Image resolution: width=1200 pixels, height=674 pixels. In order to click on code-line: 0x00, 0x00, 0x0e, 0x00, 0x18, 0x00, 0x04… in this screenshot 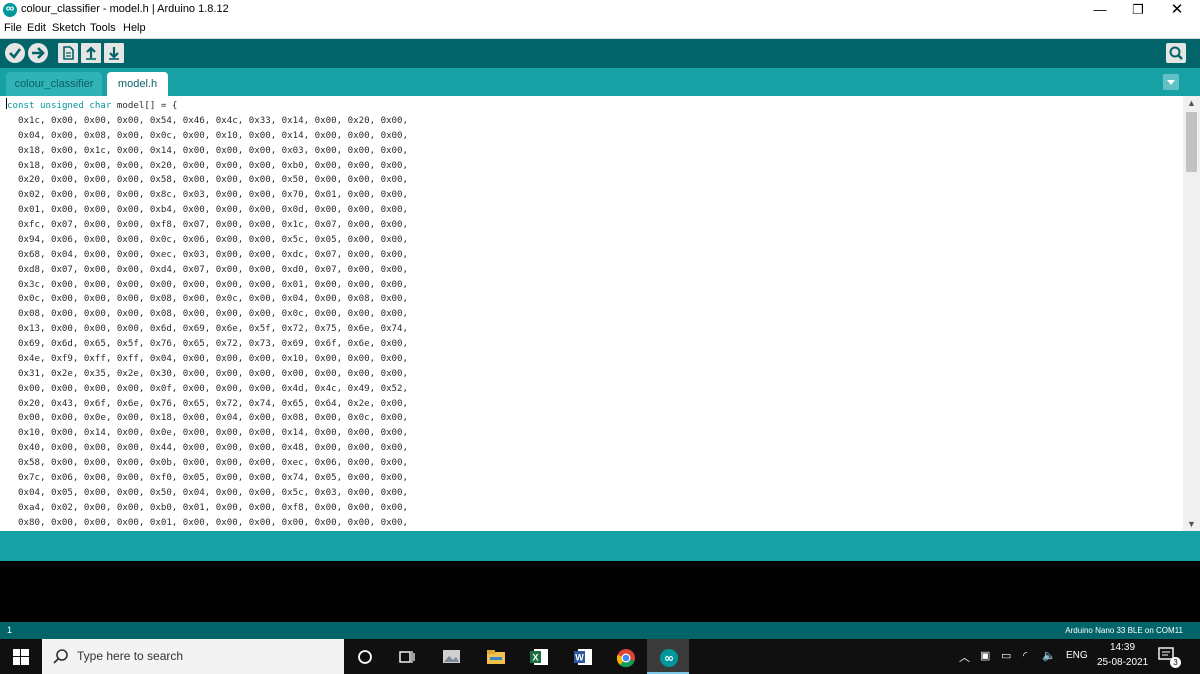, I will do `click(208, 418)`.